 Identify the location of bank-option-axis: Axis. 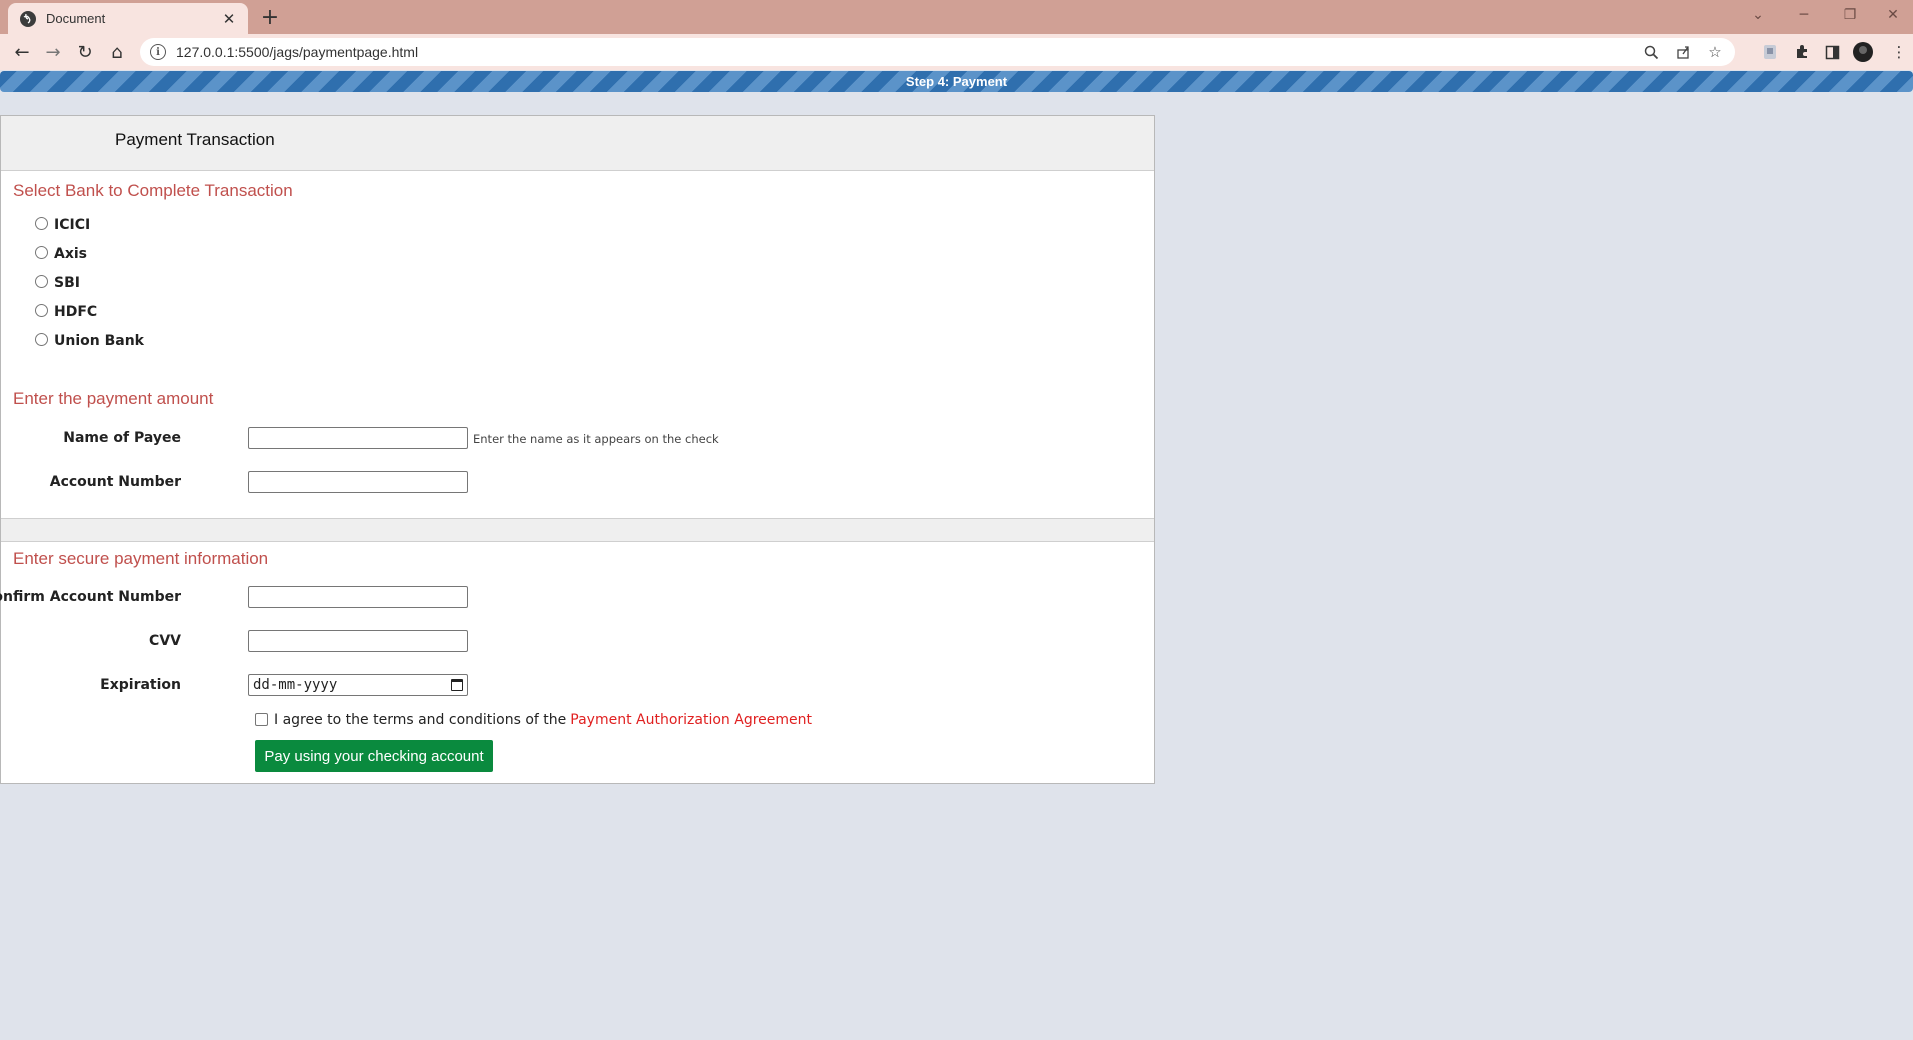
(61, 253).